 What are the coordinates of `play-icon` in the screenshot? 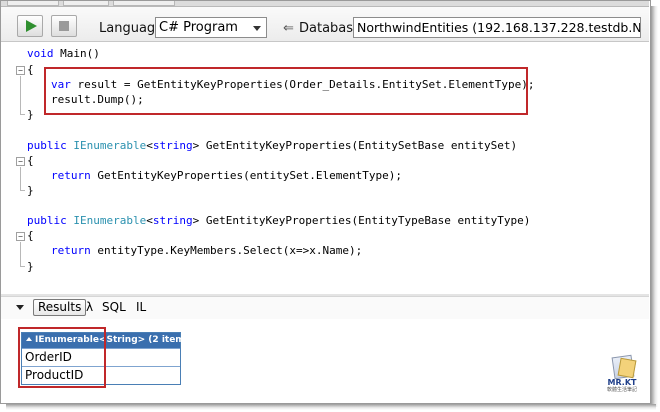 It's located at (31, 26).